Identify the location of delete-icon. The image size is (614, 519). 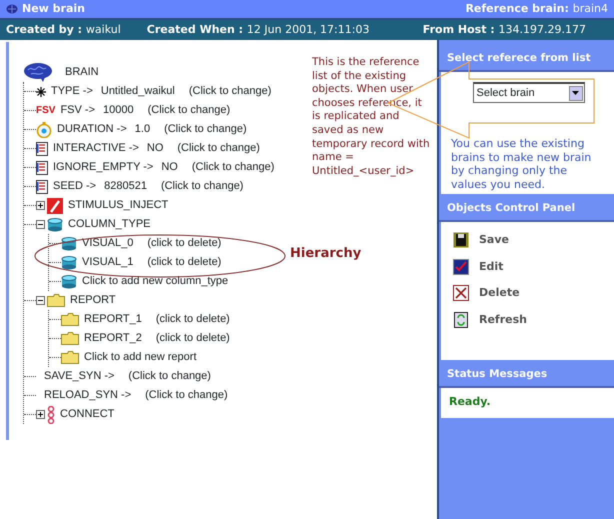
(461, 293).